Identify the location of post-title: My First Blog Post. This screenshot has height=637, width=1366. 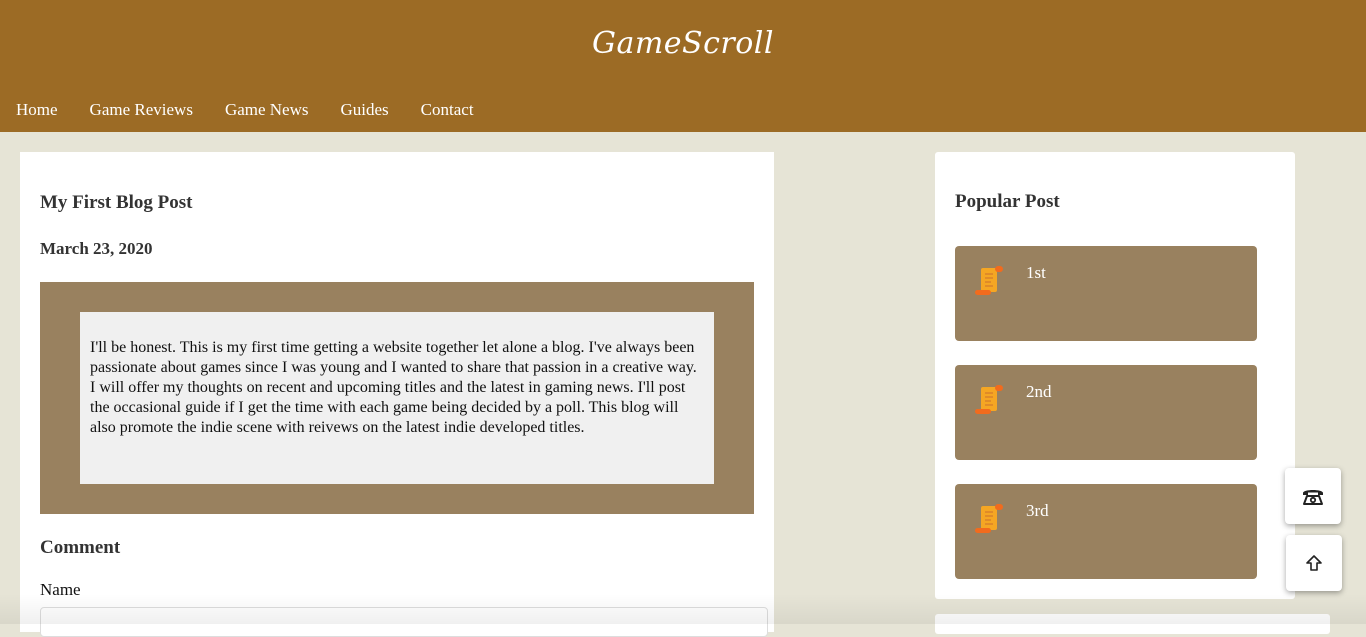
(116, 202).